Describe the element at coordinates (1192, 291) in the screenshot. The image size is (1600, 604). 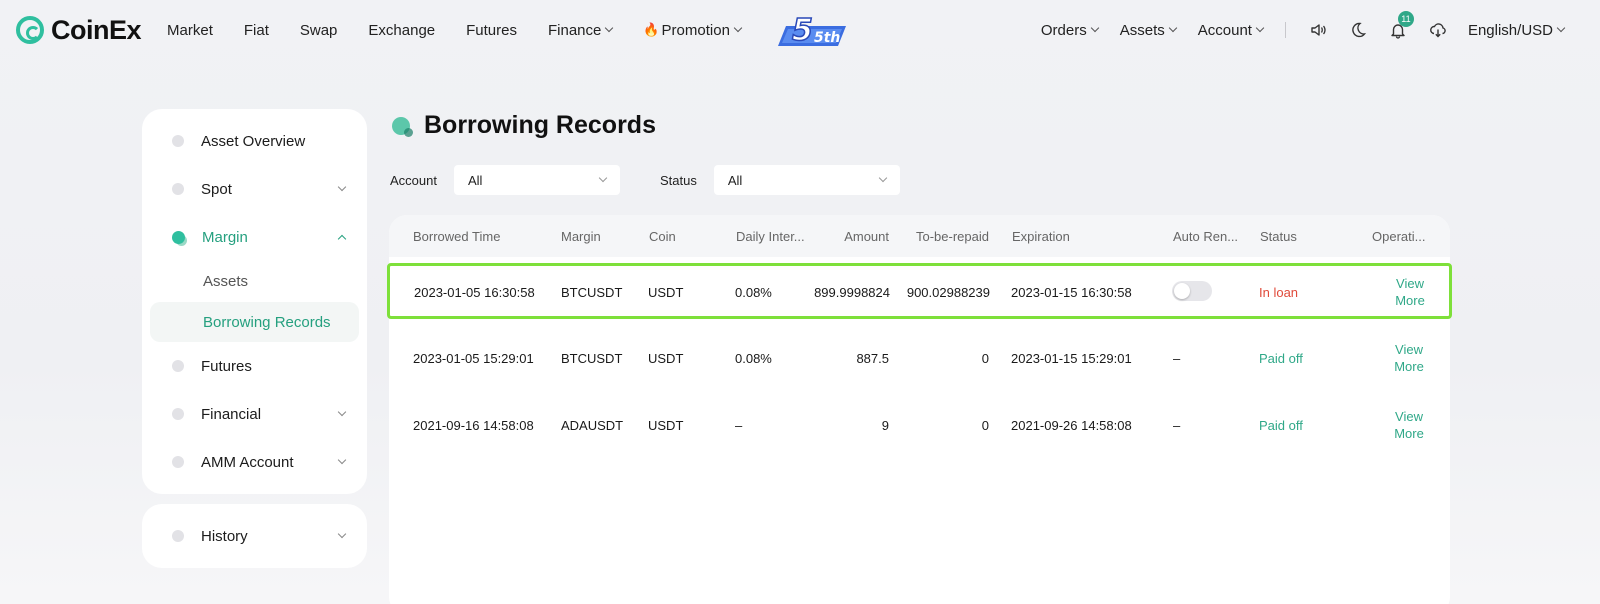
I see `auto-renew-toggle` at that location.